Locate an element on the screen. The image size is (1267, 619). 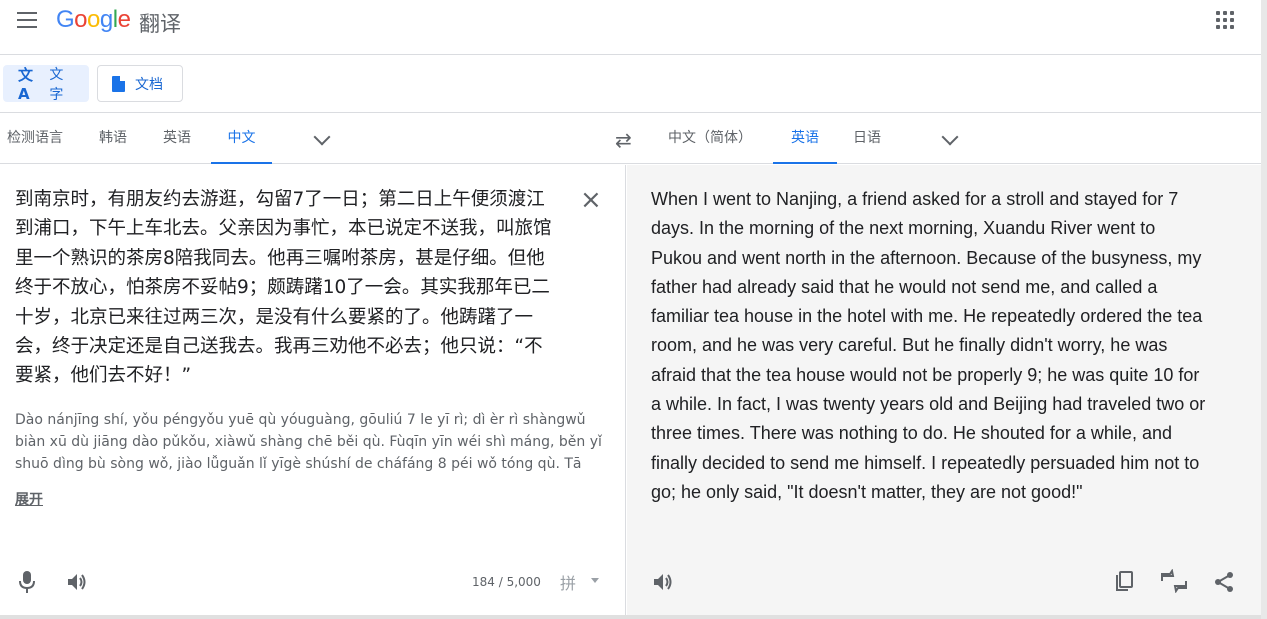
page-scrollbar is located at coordinates (1264, 309).